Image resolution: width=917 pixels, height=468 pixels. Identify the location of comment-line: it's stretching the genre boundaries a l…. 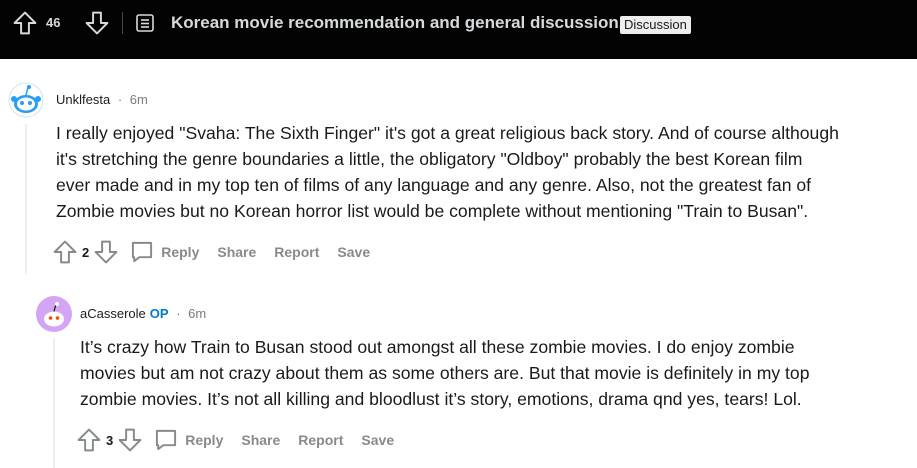
(429, 159).